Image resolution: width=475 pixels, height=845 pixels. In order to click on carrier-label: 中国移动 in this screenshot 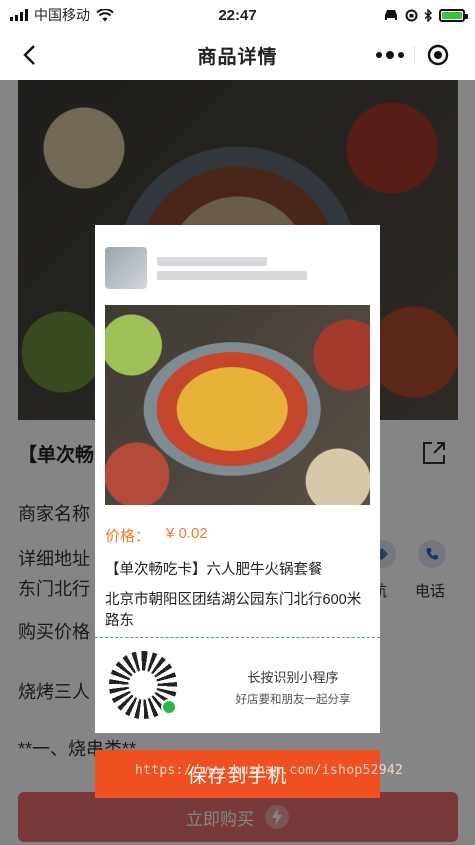, I will do `click(62, 15)`.